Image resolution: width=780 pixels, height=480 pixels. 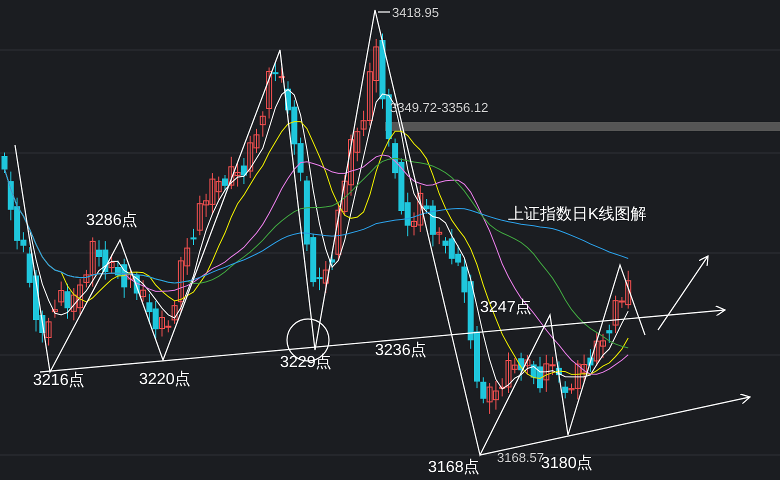 I want to click on point-label: 3216点, so click(x=59, y=381).